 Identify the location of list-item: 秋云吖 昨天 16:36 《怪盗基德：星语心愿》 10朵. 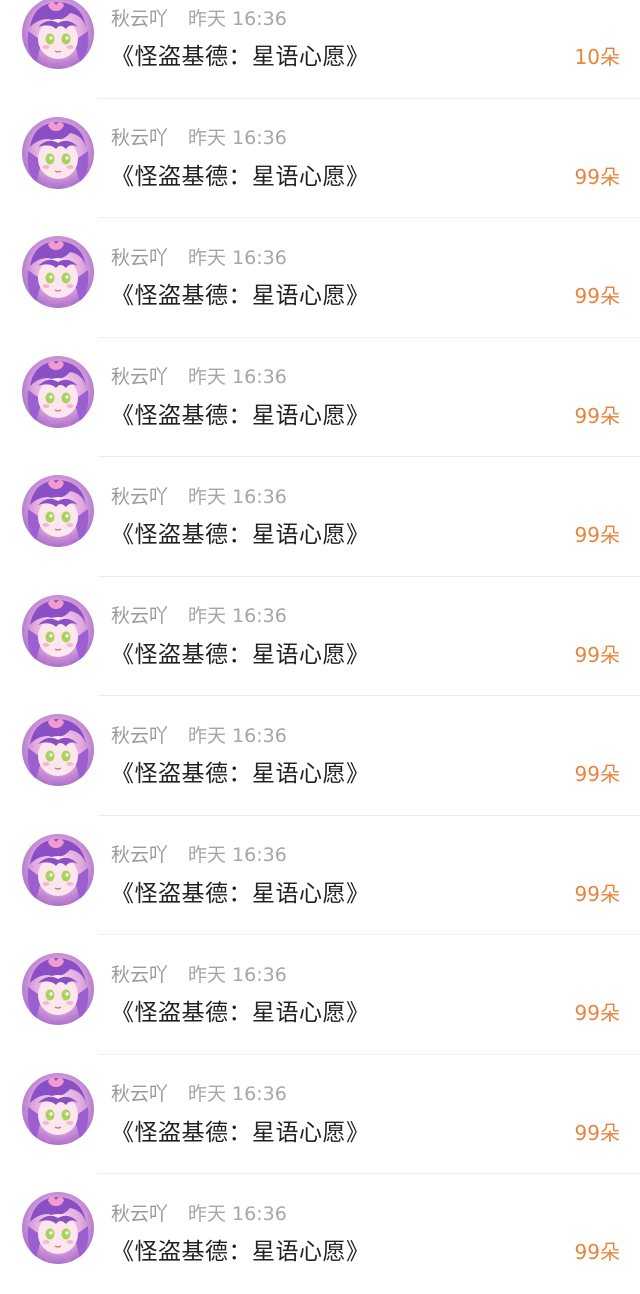
(320, 49).